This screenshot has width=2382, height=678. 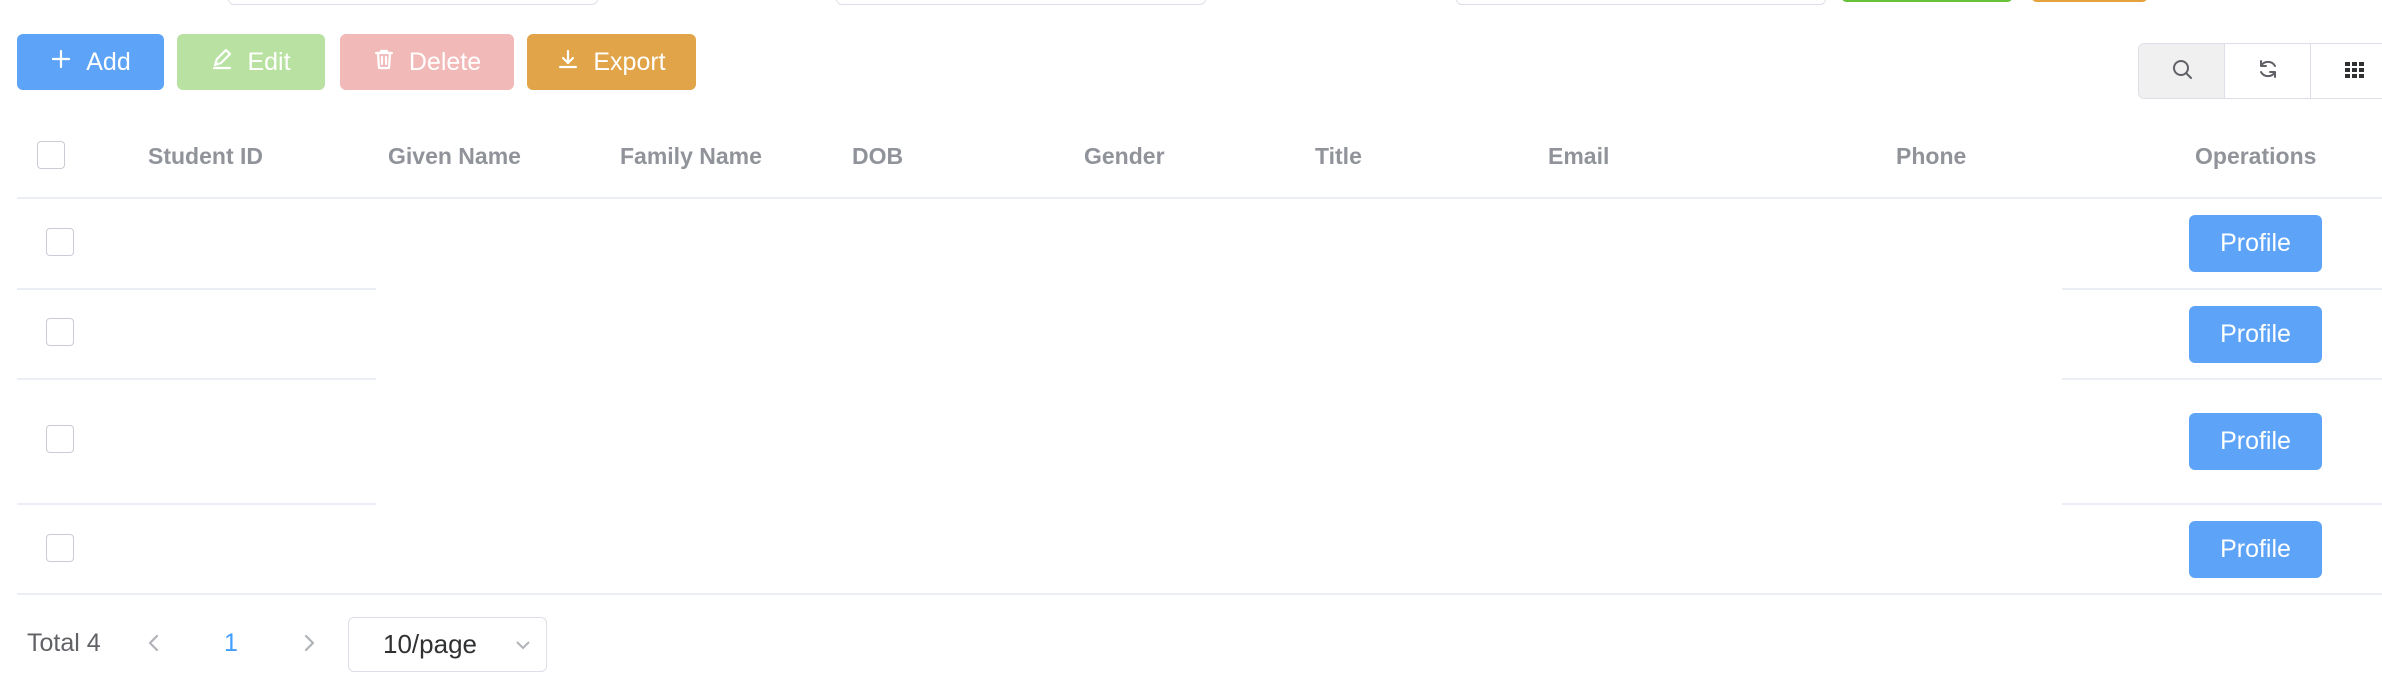 I want to click on columns-grid-icon, so click(x=2354, y=71).